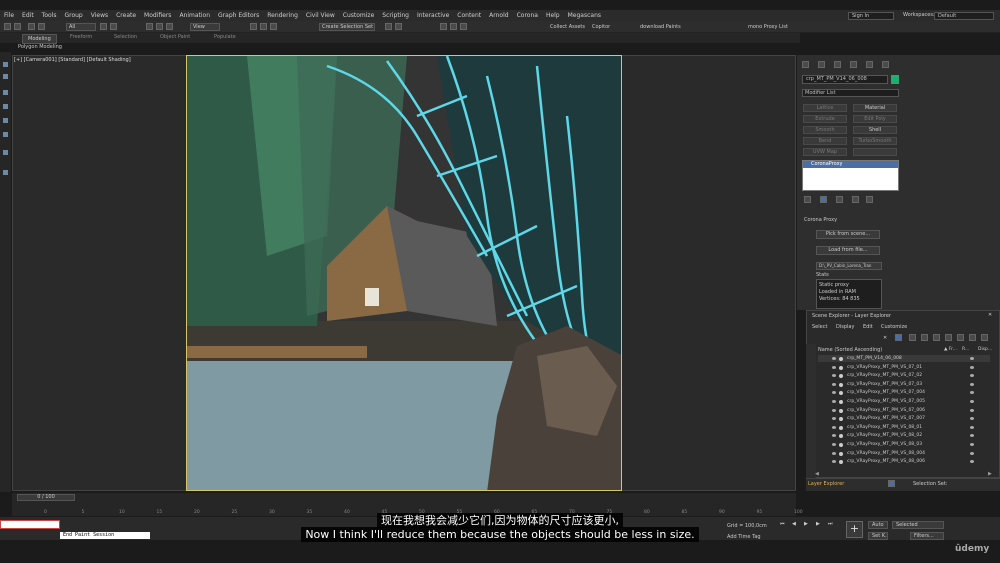 Image resolution: width=1000 pixels, height=563 pixels. What do you see at coordinates (46, 497) in the screenshot?
I see `time-slider: 0 / 100` at bounding box center [46, 497].